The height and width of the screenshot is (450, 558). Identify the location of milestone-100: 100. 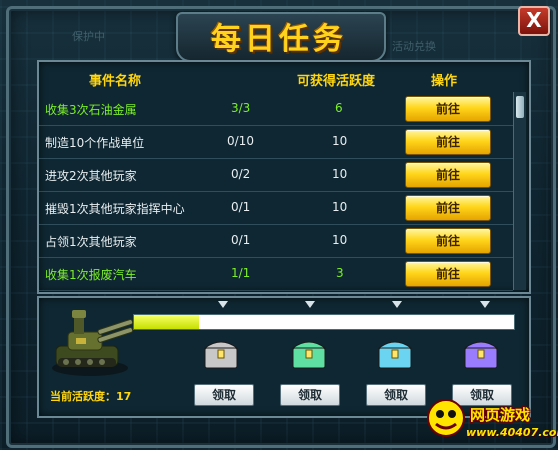
(485, 324).